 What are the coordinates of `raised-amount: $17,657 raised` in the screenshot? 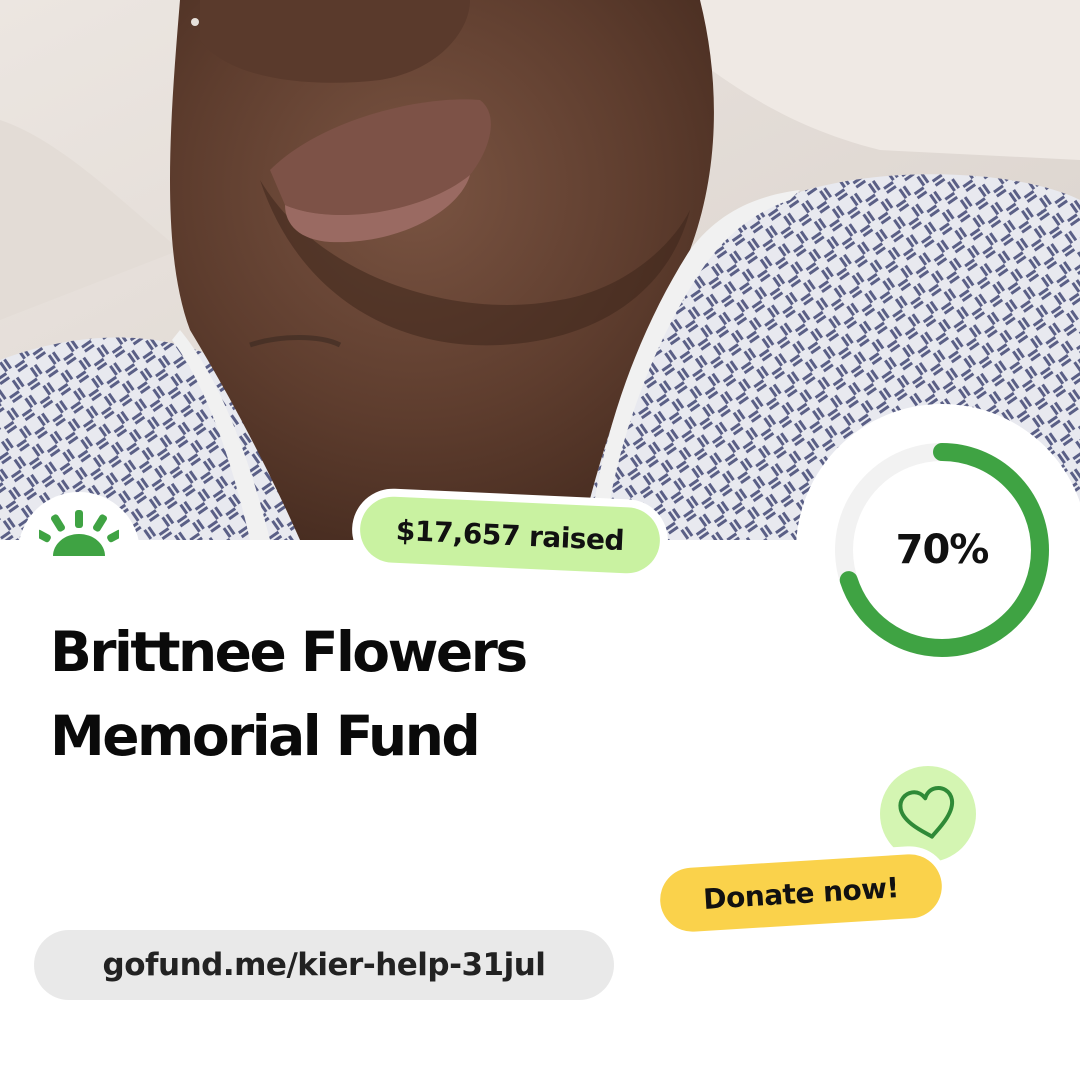 It's located at (510, 535).